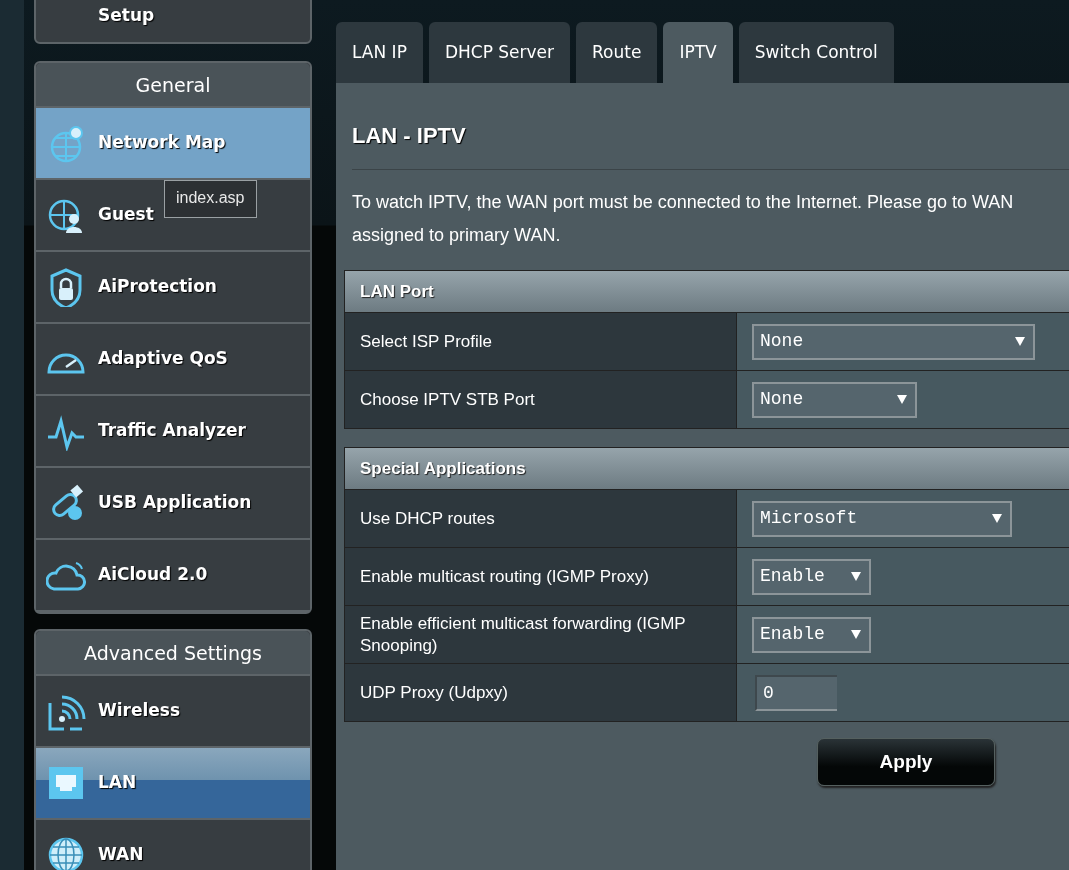 This screenshot has height=870, width=1069. I want to click on sidebar-item: Guest index.asp, so click(173, 216).